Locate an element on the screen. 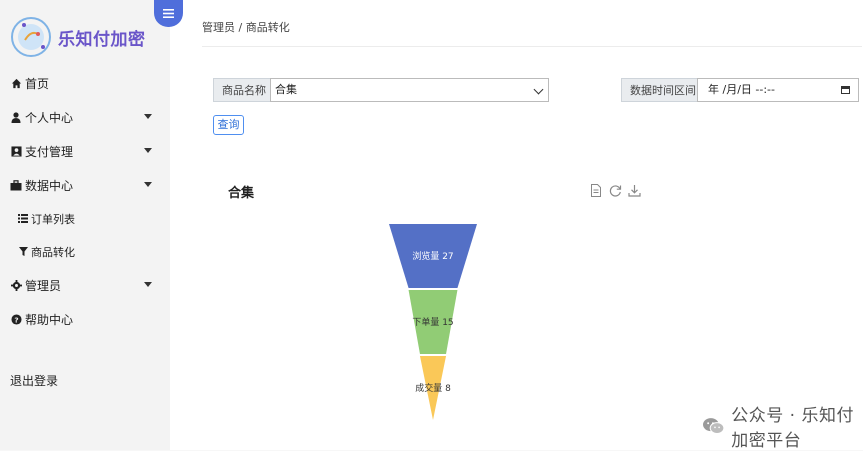  sidebar-item-label: 支付管理 is located at coordinates (49, 151).